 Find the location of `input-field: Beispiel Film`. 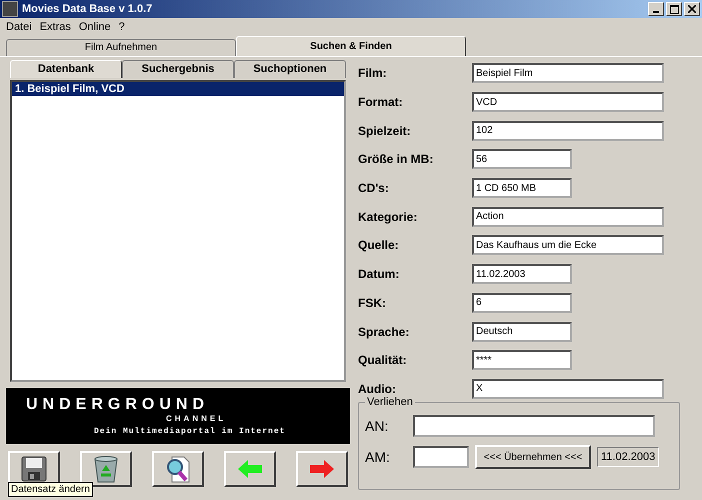

input-field: Beispiel Film is located at coordinates (568, 73).